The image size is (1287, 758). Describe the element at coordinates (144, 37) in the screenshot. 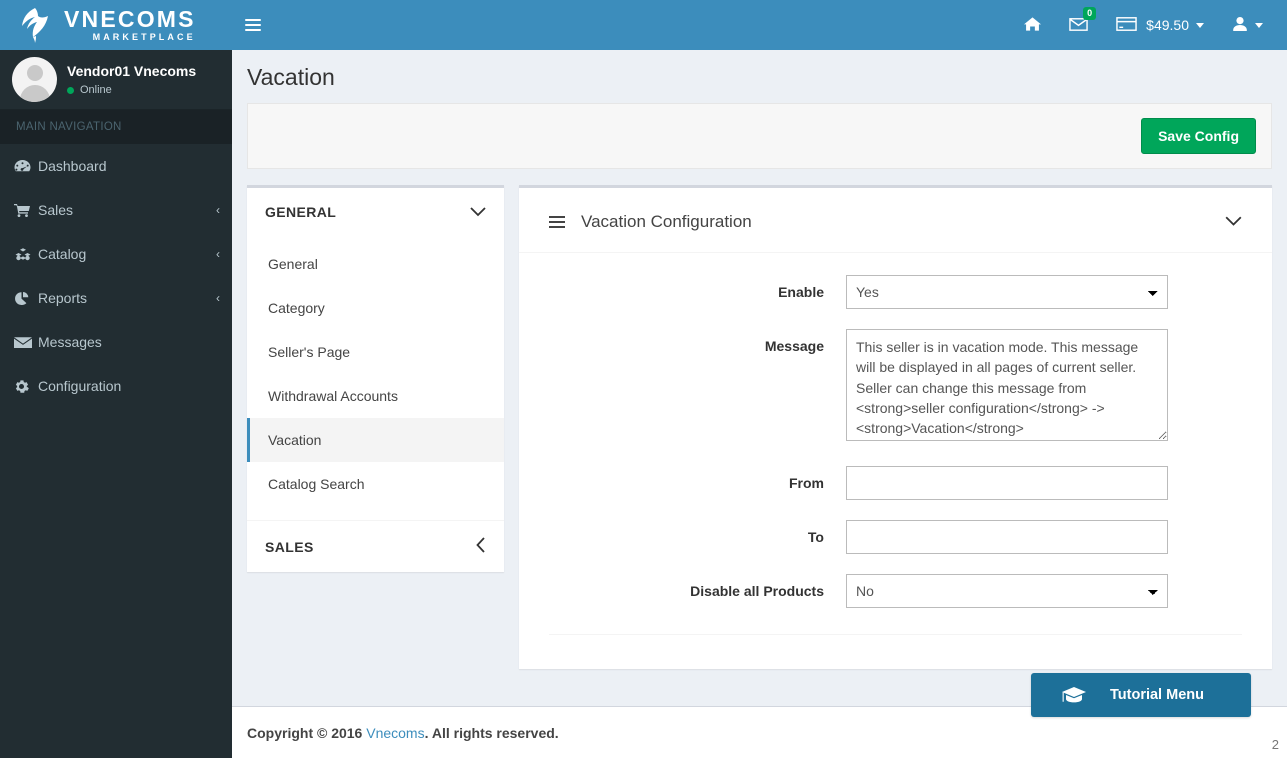

I see `brand-tagline: MARKETPLACE` at that location.